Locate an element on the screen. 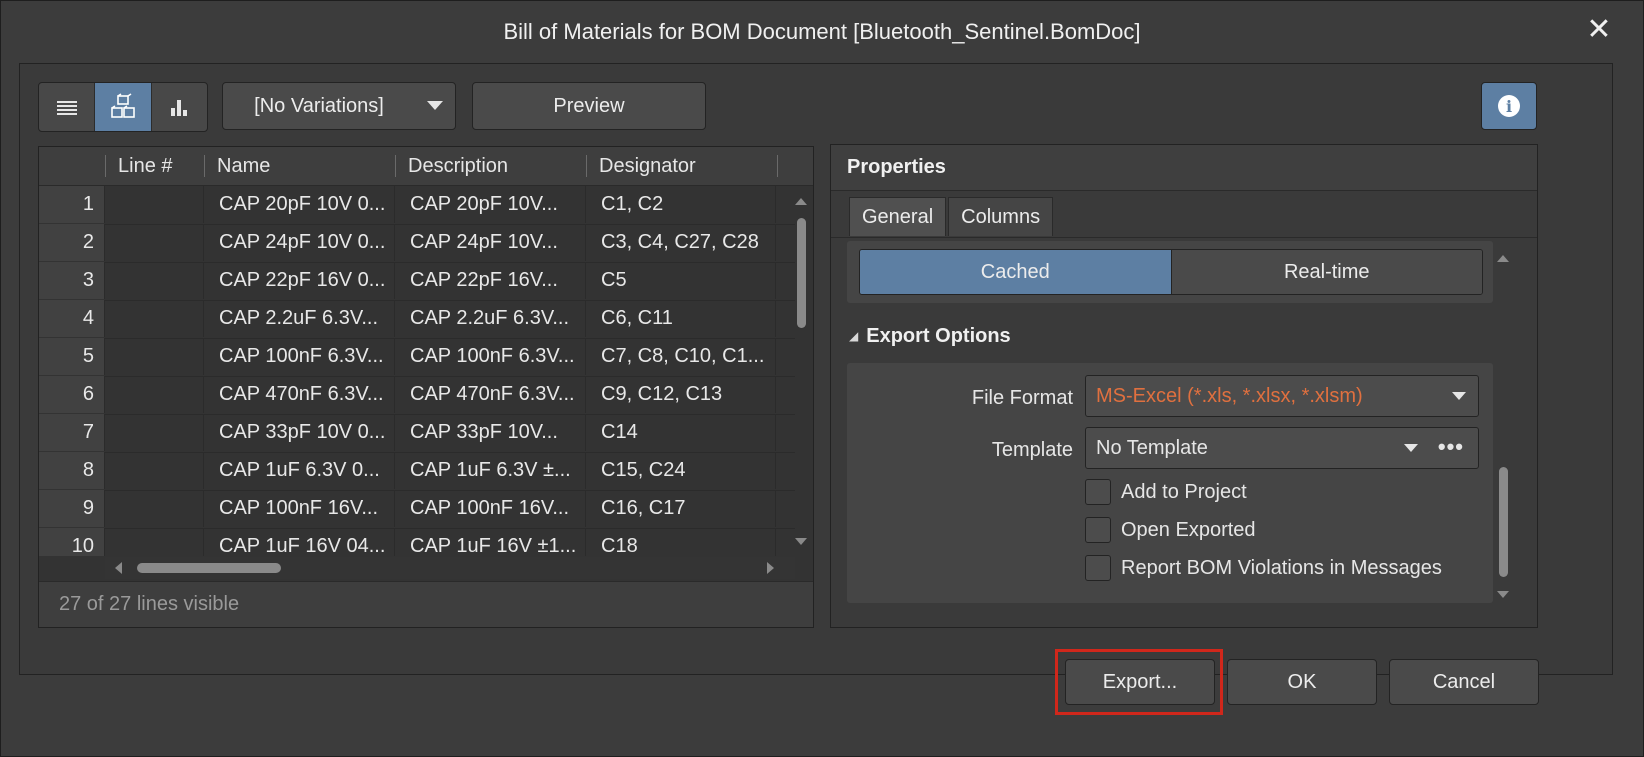  tab-columns: Columns is located at coordinates (1001, 216).